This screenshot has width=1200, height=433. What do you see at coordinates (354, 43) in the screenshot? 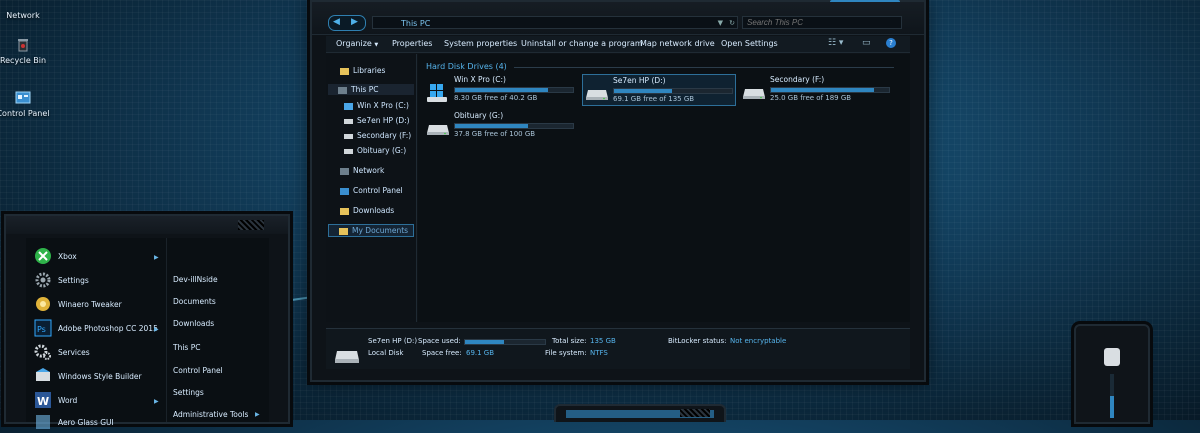
I see `organize-label: Organize` at bounding box center [354, 43].